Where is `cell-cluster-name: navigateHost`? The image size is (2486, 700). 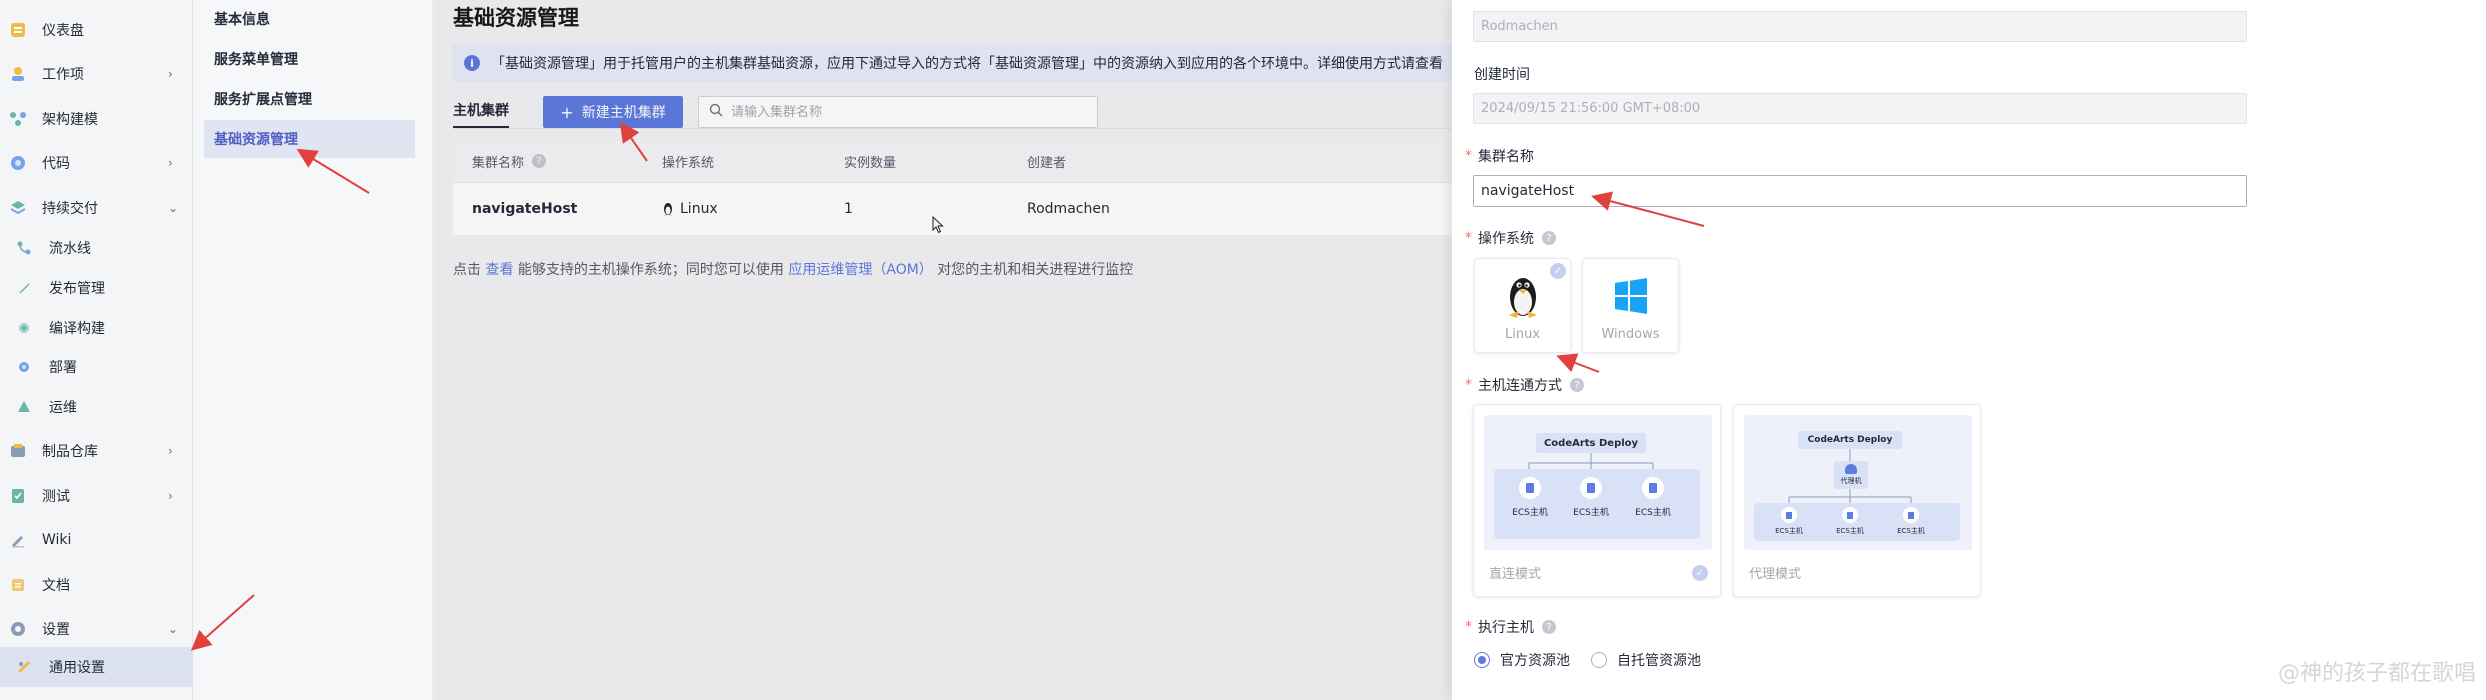 cell-cluster-name: navigateHost is located at coordinates (524, 208).